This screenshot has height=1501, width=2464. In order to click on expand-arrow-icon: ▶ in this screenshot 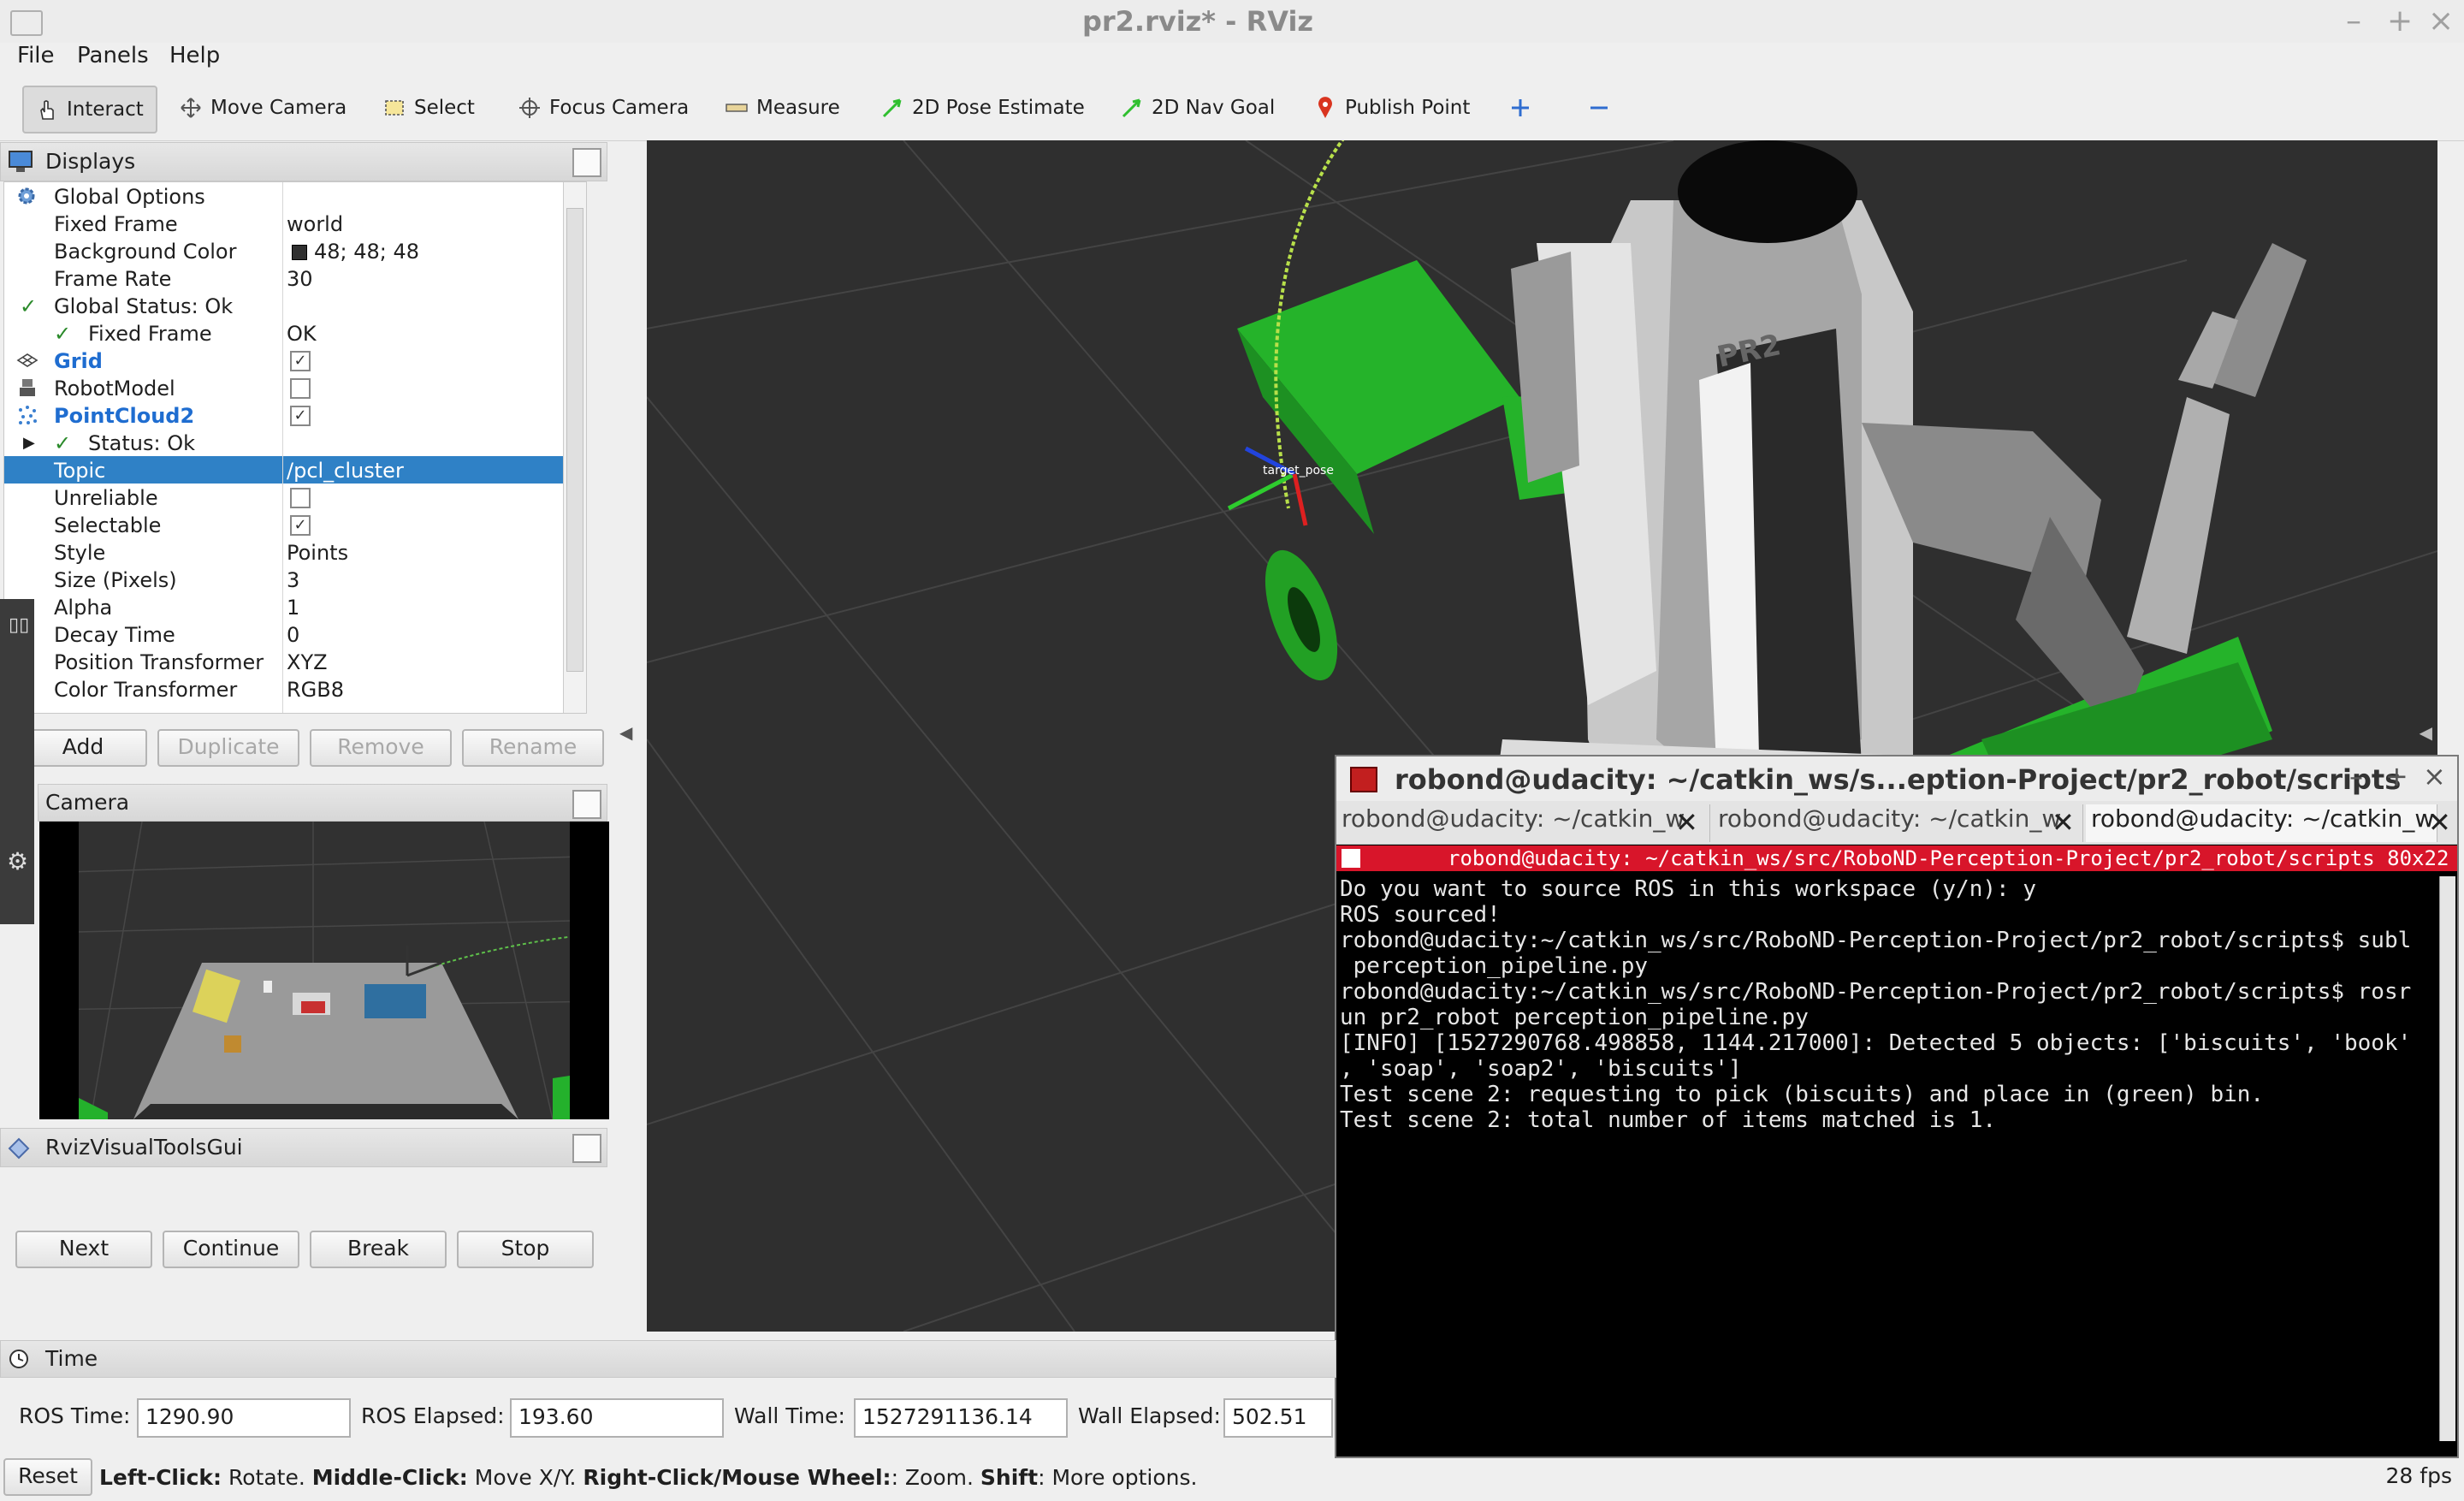, I will do `click(29, 443)`.